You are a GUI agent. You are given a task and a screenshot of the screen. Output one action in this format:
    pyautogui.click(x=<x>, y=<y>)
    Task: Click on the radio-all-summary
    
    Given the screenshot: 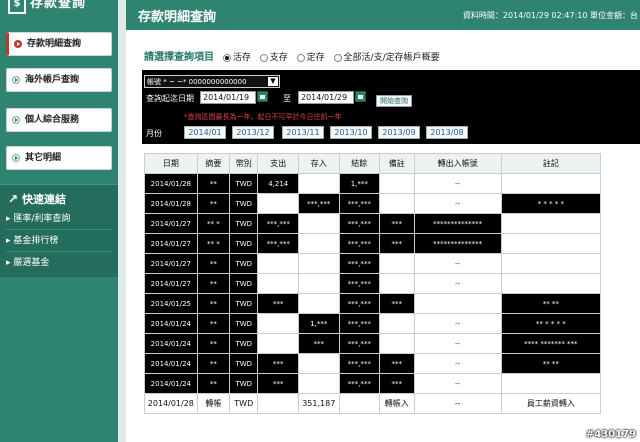 What is the action you would take?
    pyautogui.click(x=337, y=57)
    